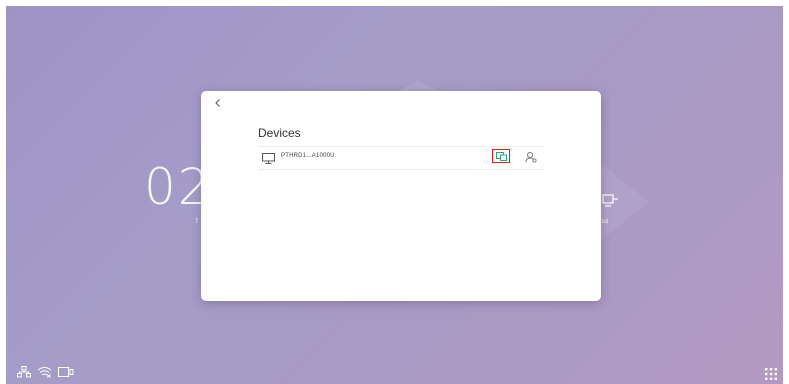 The height and width of the screenshot is (384, 789). I want to click on screen-share-icon, so click(501, 156).